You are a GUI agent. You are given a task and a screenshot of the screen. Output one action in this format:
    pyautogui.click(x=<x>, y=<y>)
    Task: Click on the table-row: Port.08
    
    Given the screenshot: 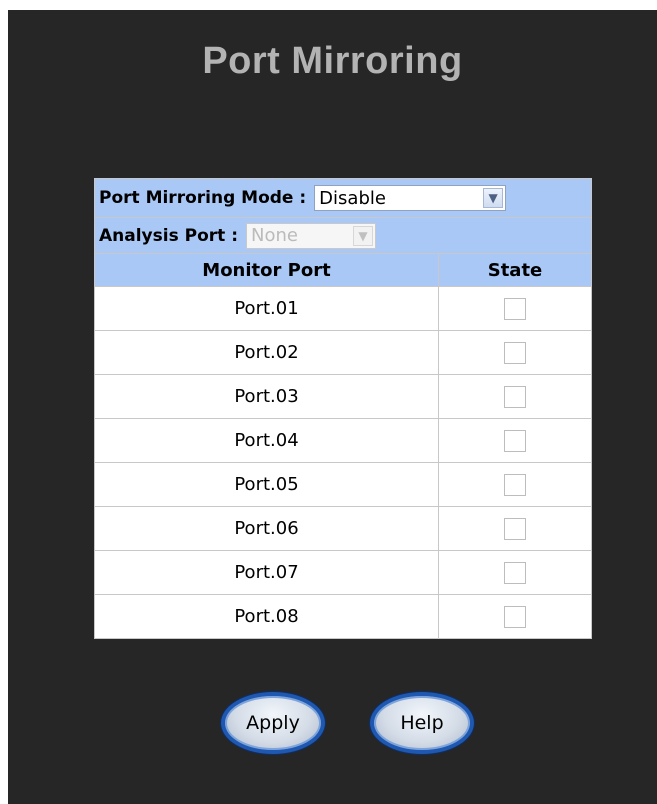 What is the action you would take?
    pyautogui.click(x=343, y=616)
    